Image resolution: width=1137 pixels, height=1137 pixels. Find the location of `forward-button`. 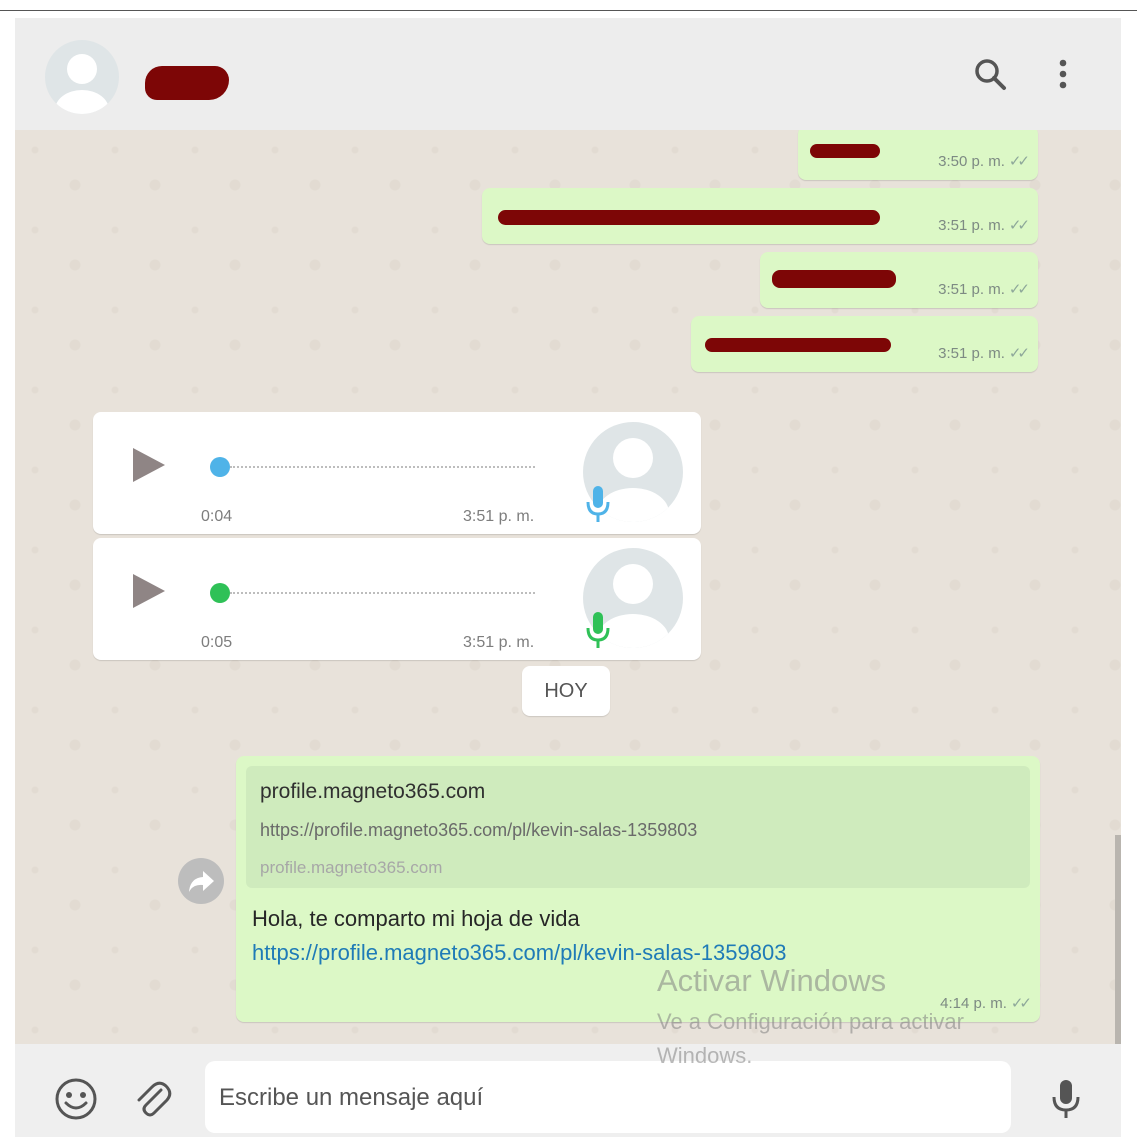

forward-button is located at coordinates (201, 881).